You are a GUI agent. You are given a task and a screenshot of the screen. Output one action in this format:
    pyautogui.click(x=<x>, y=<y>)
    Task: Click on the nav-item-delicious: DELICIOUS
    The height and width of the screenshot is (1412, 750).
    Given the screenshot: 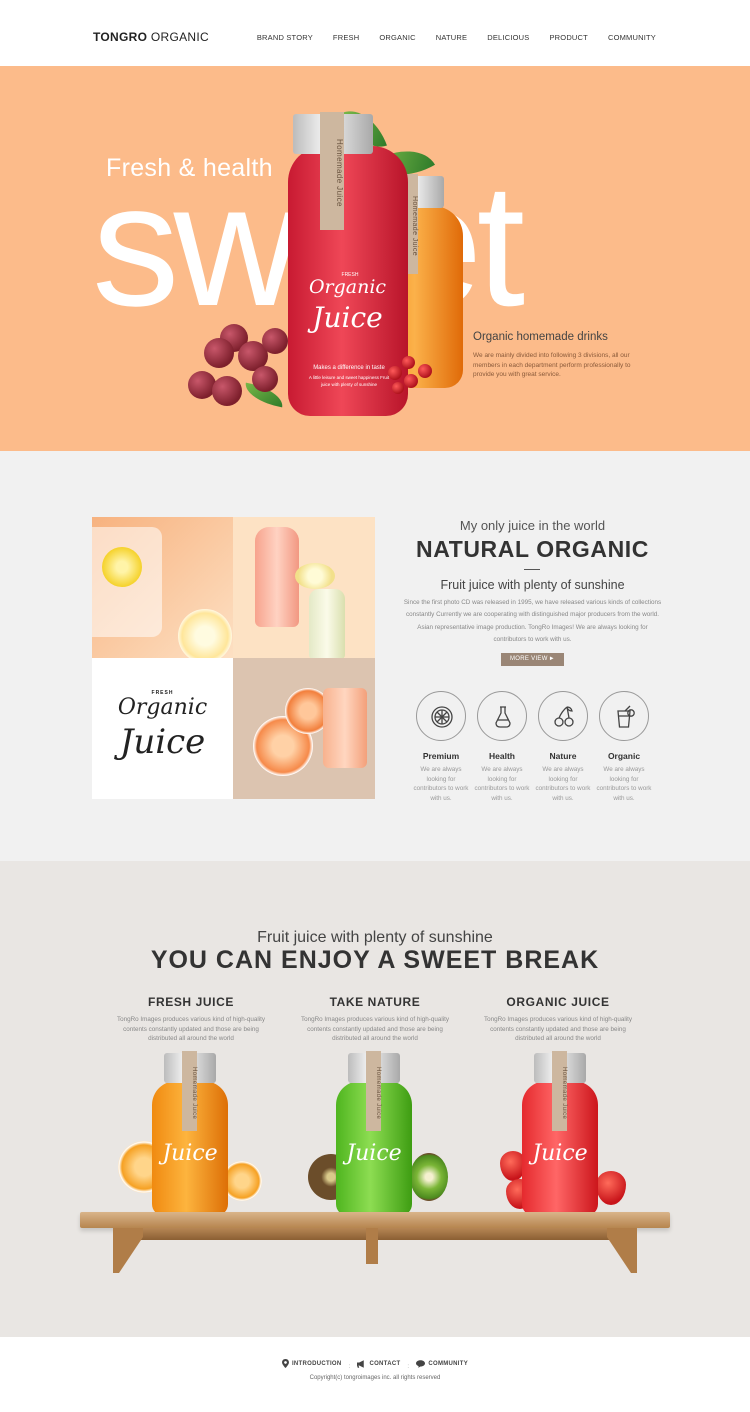 What is the action you would take?
    pyautogui.click(x=508, y=37)
    